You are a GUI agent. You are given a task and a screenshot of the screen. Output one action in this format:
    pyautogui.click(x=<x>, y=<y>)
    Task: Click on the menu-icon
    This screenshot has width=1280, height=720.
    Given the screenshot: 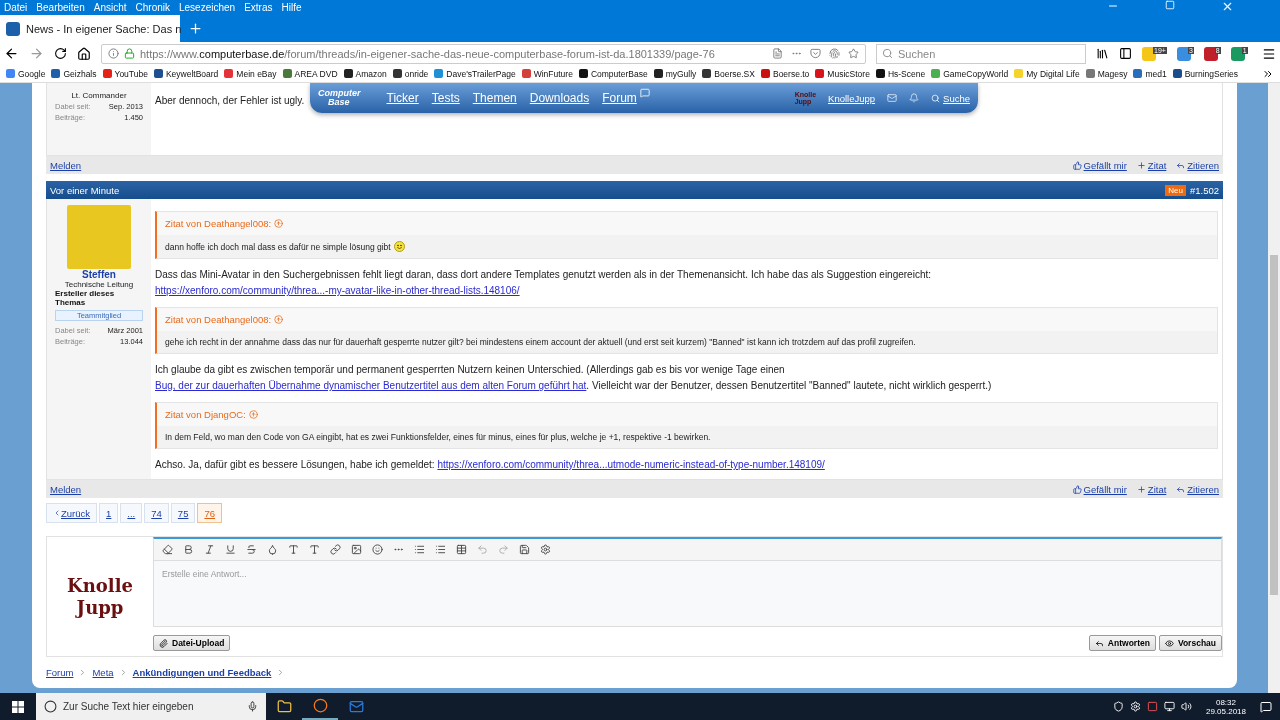 What is the action you would take?
    pyautogui.click(x=1269, y=53)
    